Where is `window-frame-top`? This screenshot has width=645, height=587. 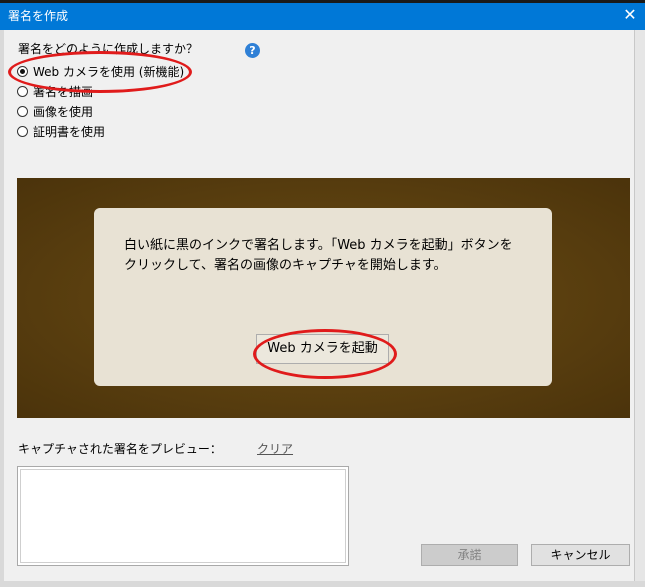 window-frame-top is located at coordinates (322, 1).